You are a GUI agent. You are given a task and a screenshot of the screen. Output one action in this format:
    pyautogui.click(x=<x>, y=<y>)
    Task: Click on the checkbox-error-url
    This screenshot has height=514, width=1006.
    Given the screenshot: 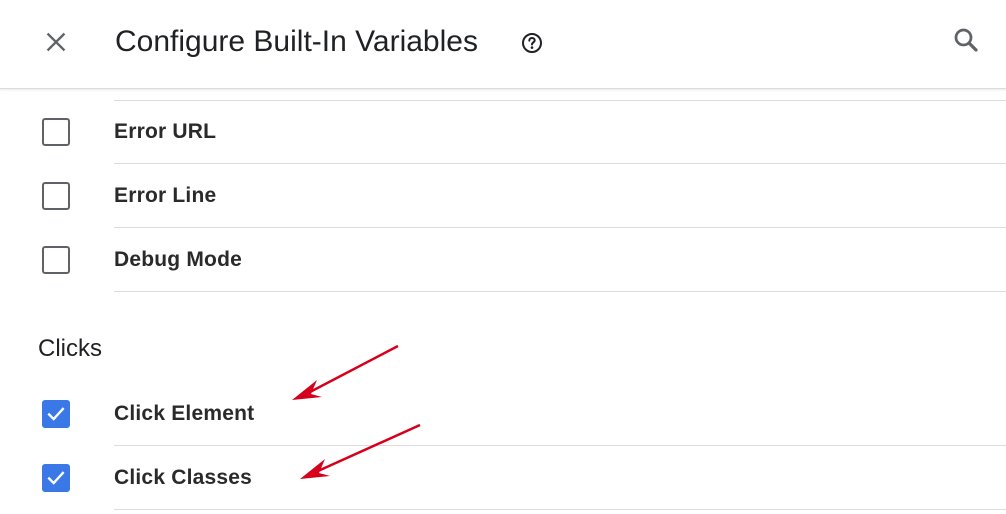 What is the action you would take?
    pyautogui.click(x=56, y=132)
    